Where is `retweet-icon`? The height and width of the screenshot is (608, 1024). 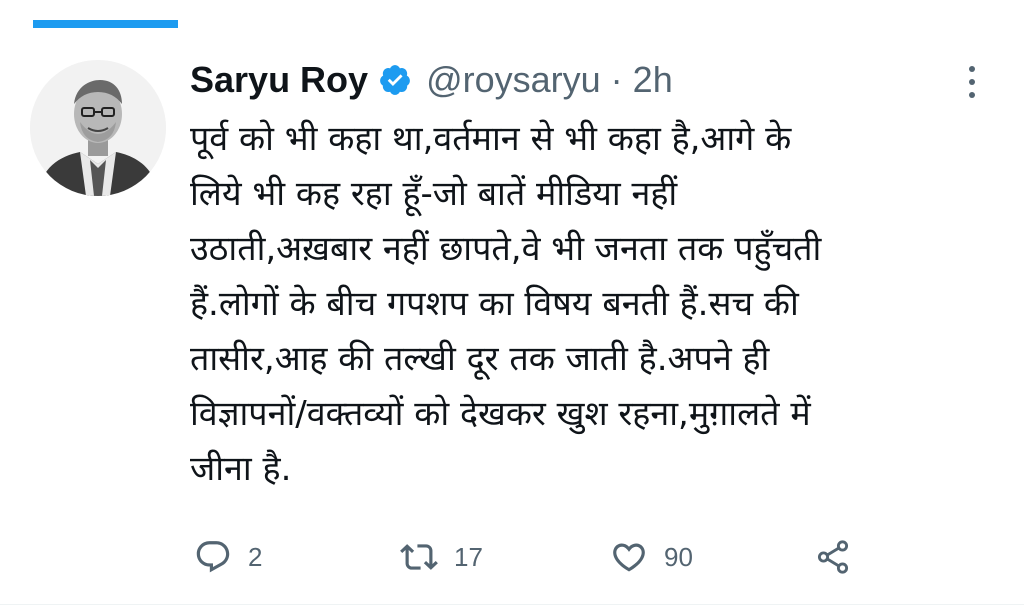 retweet-icon is located at coordinates (419, 557).